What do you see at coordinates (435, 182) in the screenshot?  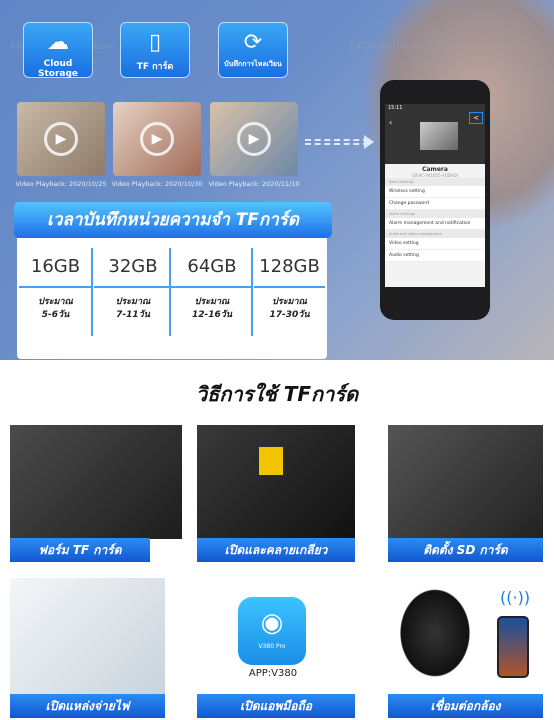 I see `section-title: Basic Settings` at bounding box center [435, 182].